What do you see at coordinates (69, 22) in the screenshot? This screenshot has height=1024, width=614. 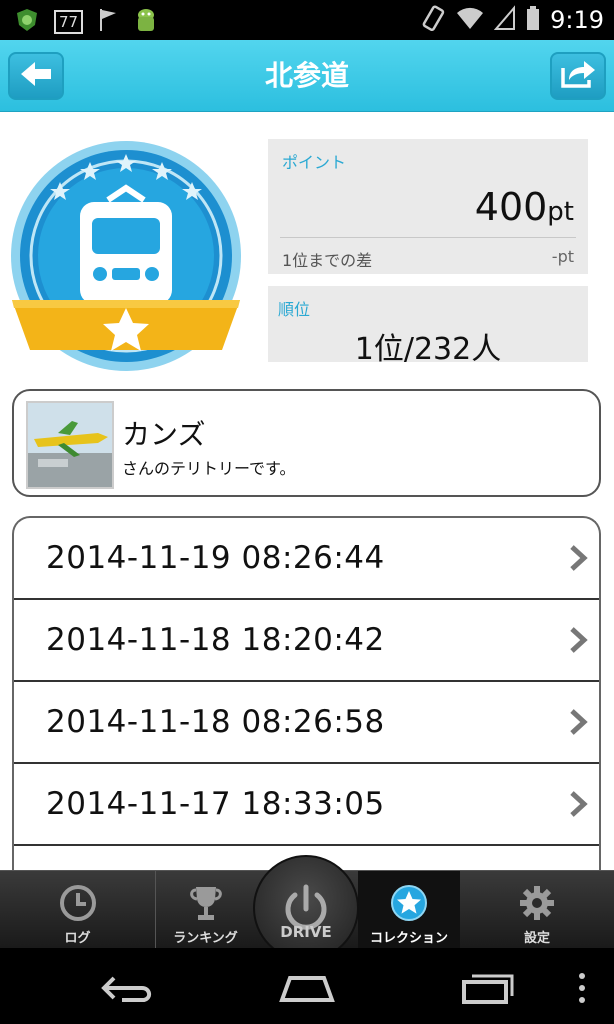 I see `notification-badge: 77` at bounding box center [69, 22].